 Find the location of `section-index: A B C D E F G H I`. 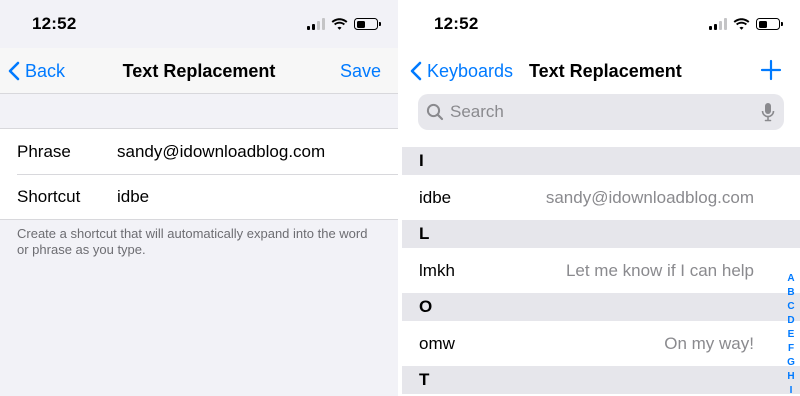

section-index: A B C D E F G H I is located at coordinates (791, 334).